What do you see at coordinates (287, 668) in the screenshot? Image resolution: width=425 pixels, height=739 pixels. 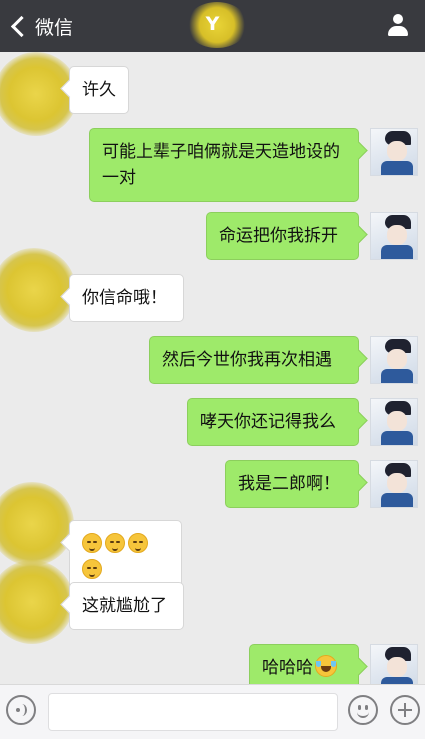 I see `message-text: 哈哈哈` at bounding box center [287, 668].